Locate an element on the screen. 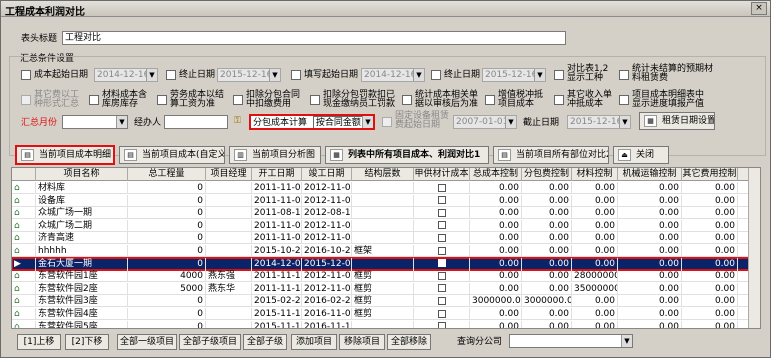 The height and width of the screenshot is (358, 771). move-up-button: [1]上移 is located at coordinates (39, 342).